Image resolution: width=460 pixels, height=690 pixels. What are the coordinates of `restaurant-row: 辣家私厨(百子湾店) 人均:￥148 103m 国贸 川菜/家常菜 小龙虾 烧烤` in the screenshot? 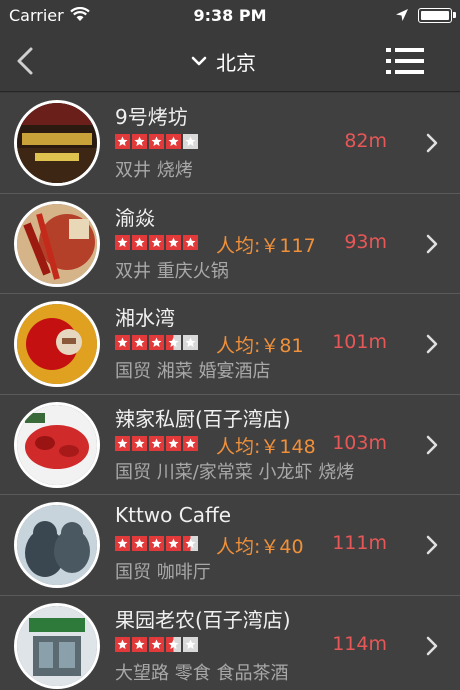 It's located at (230, 445).